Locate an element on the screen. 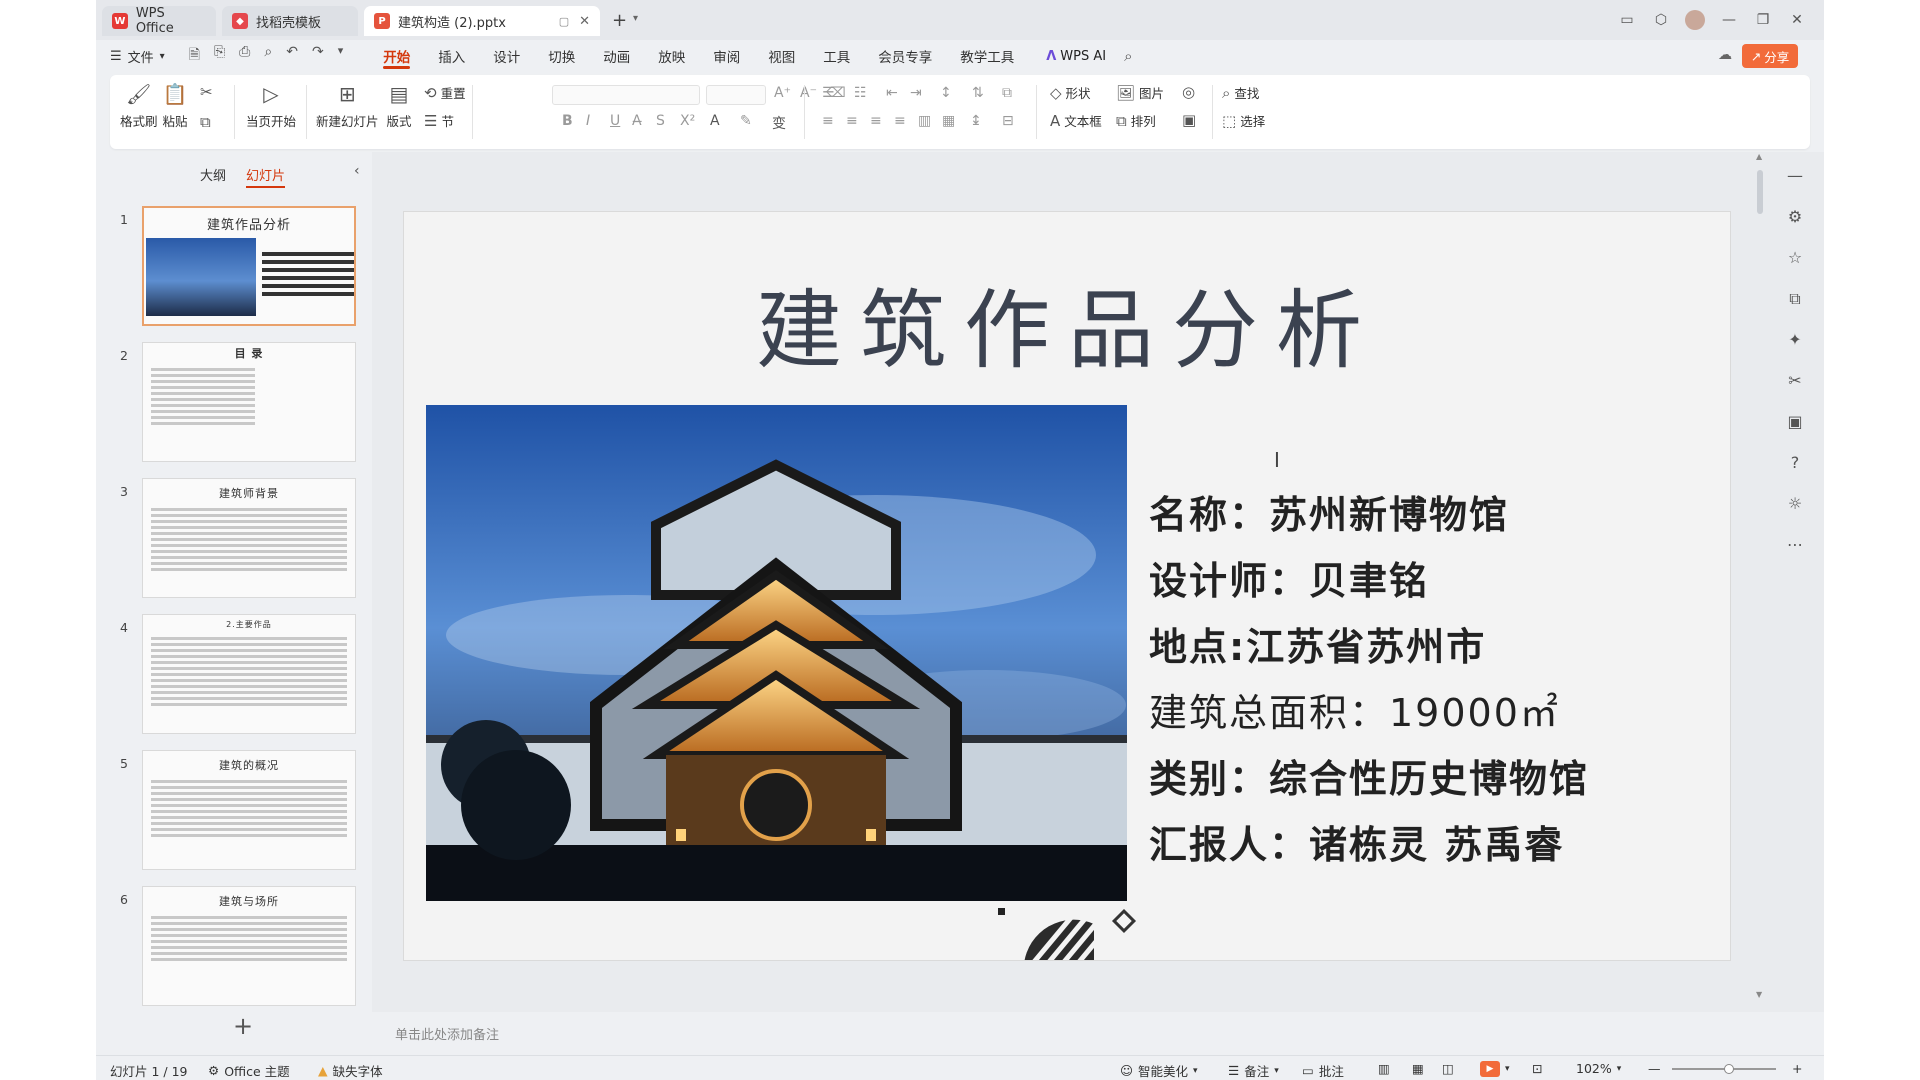 This screenshot has height=1080, width=1920. slideshow-button: ▶ ▾ is located at coordinates (1495, 1069).